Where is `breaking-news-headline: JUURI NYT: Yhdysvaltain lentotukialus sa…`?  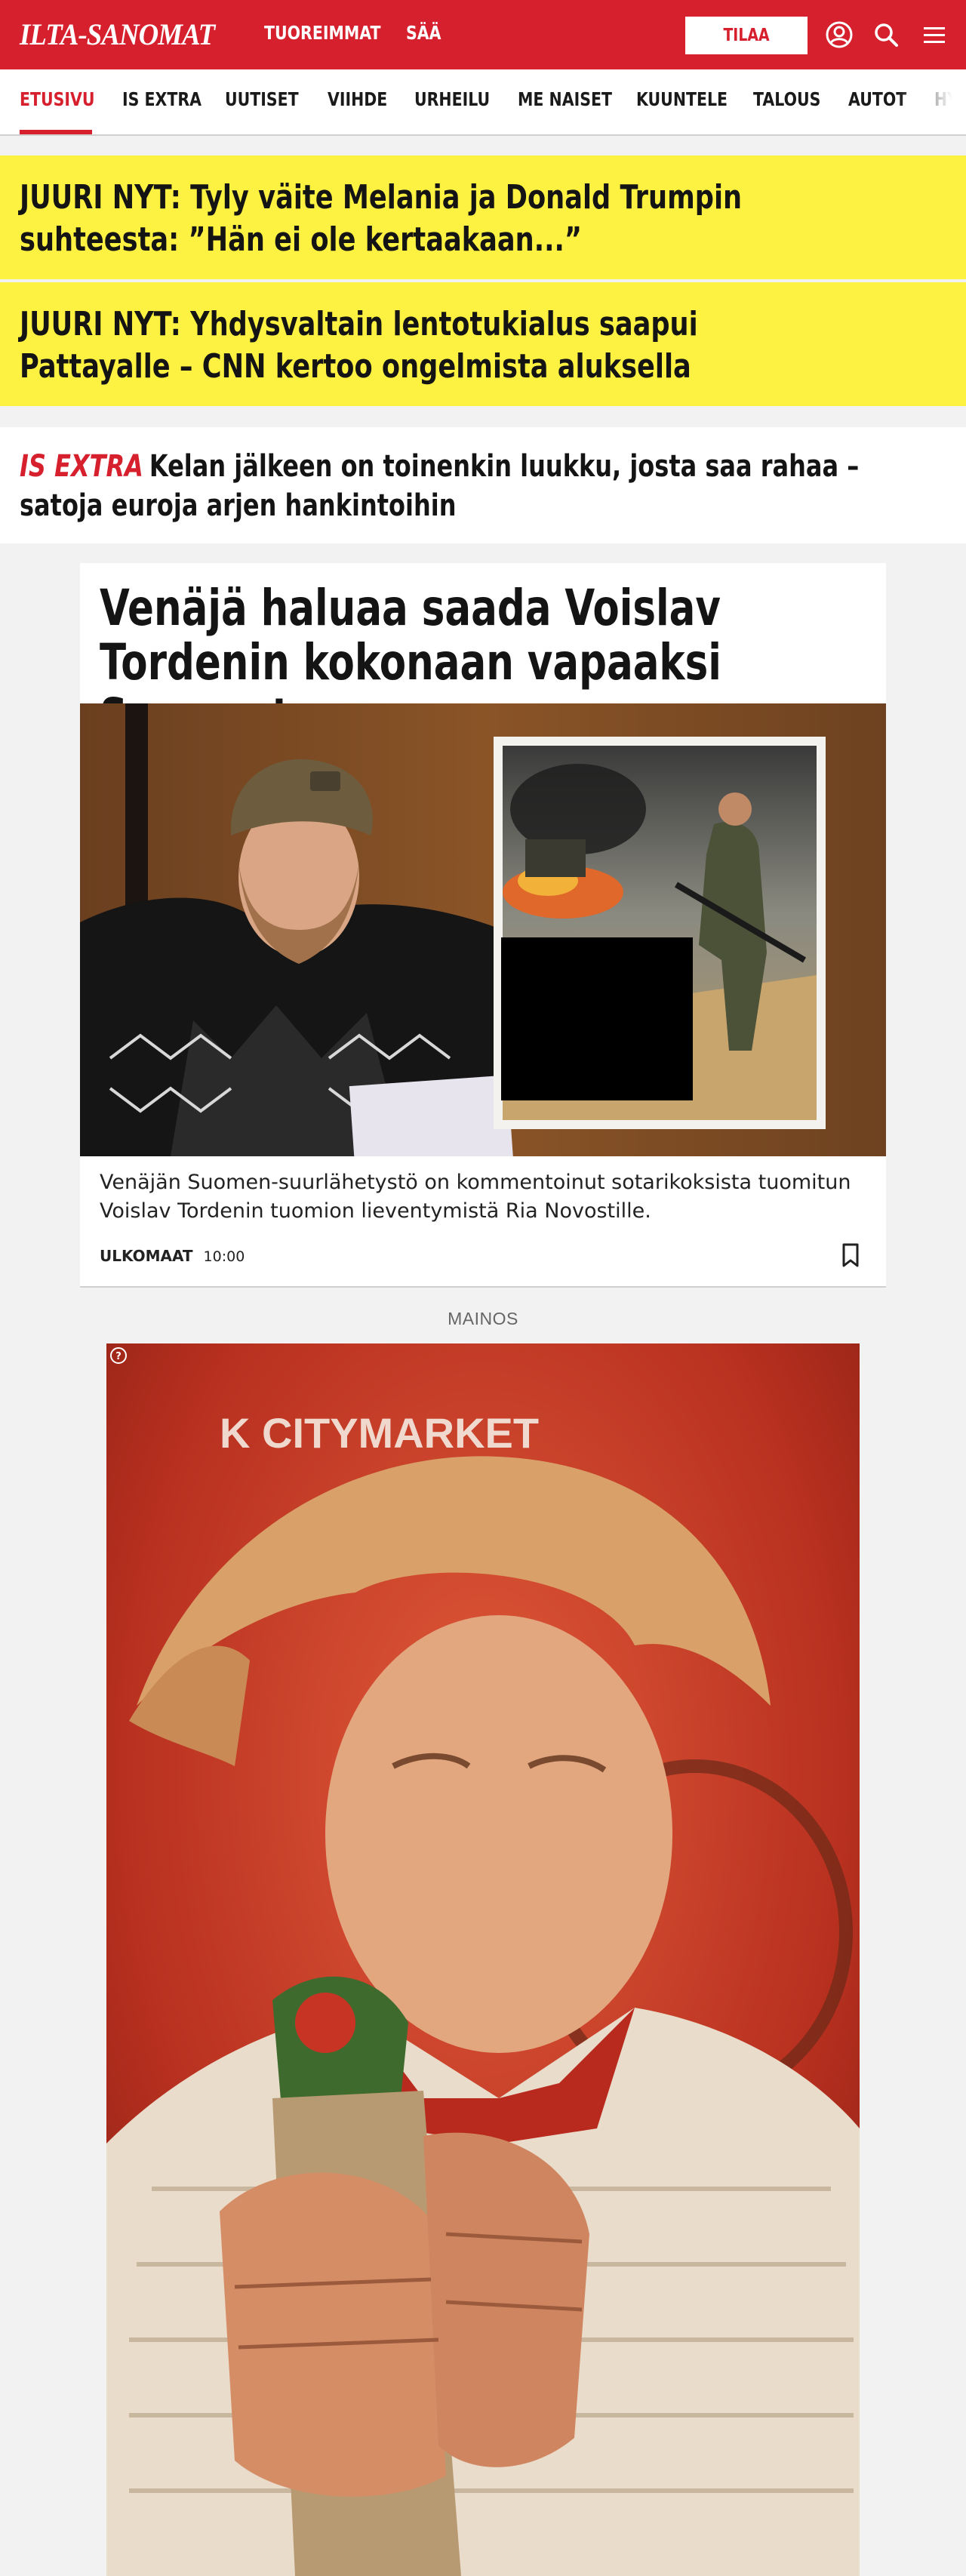 breaking-news-headline: JUURI NYT: Yhdysvaltain lentotukialus sa… is located at coordinates (359, 345).